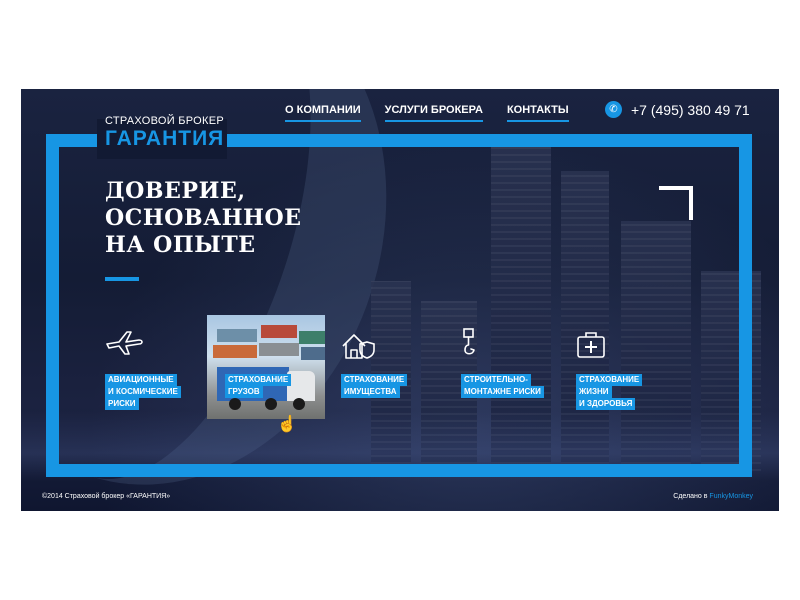  Describe the element at coordinates (180, 245) in the screenshot. I see `headline-line: НА ОПЫТЕ` at that location.